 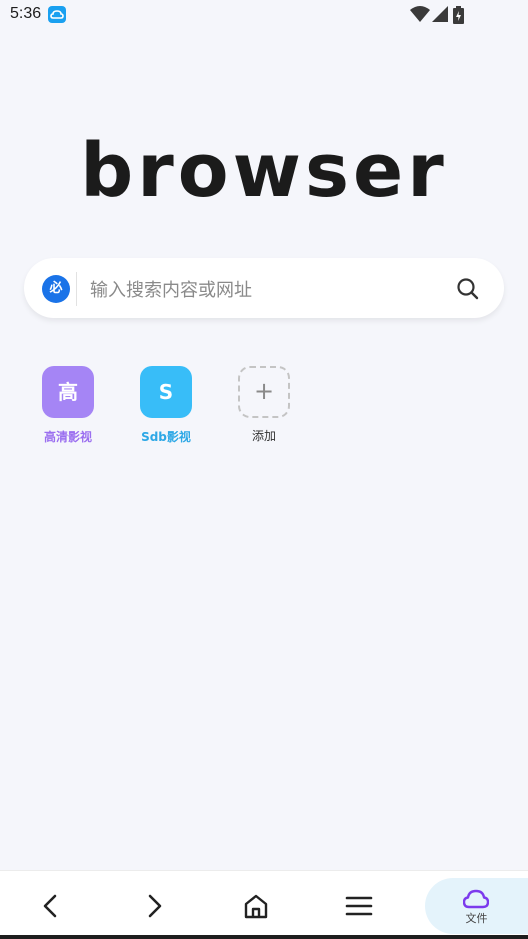 What do you see at coordinates (359, 906) in the screenshot?
I see `menu-icon` at bounding box center [359, 906].